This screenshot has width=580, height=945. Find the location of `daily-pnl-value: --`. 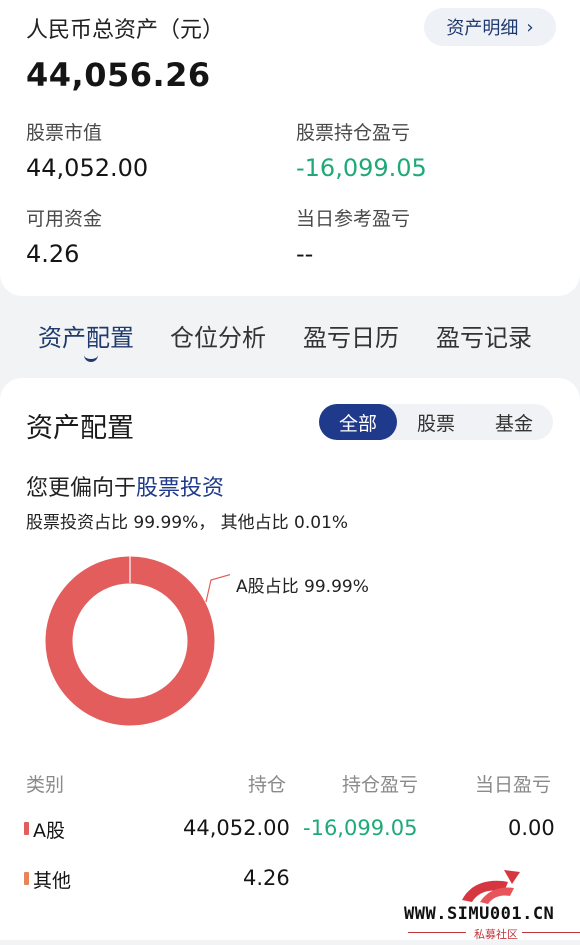

daily-pnl-value: -- is located at coordinates (305, 254).